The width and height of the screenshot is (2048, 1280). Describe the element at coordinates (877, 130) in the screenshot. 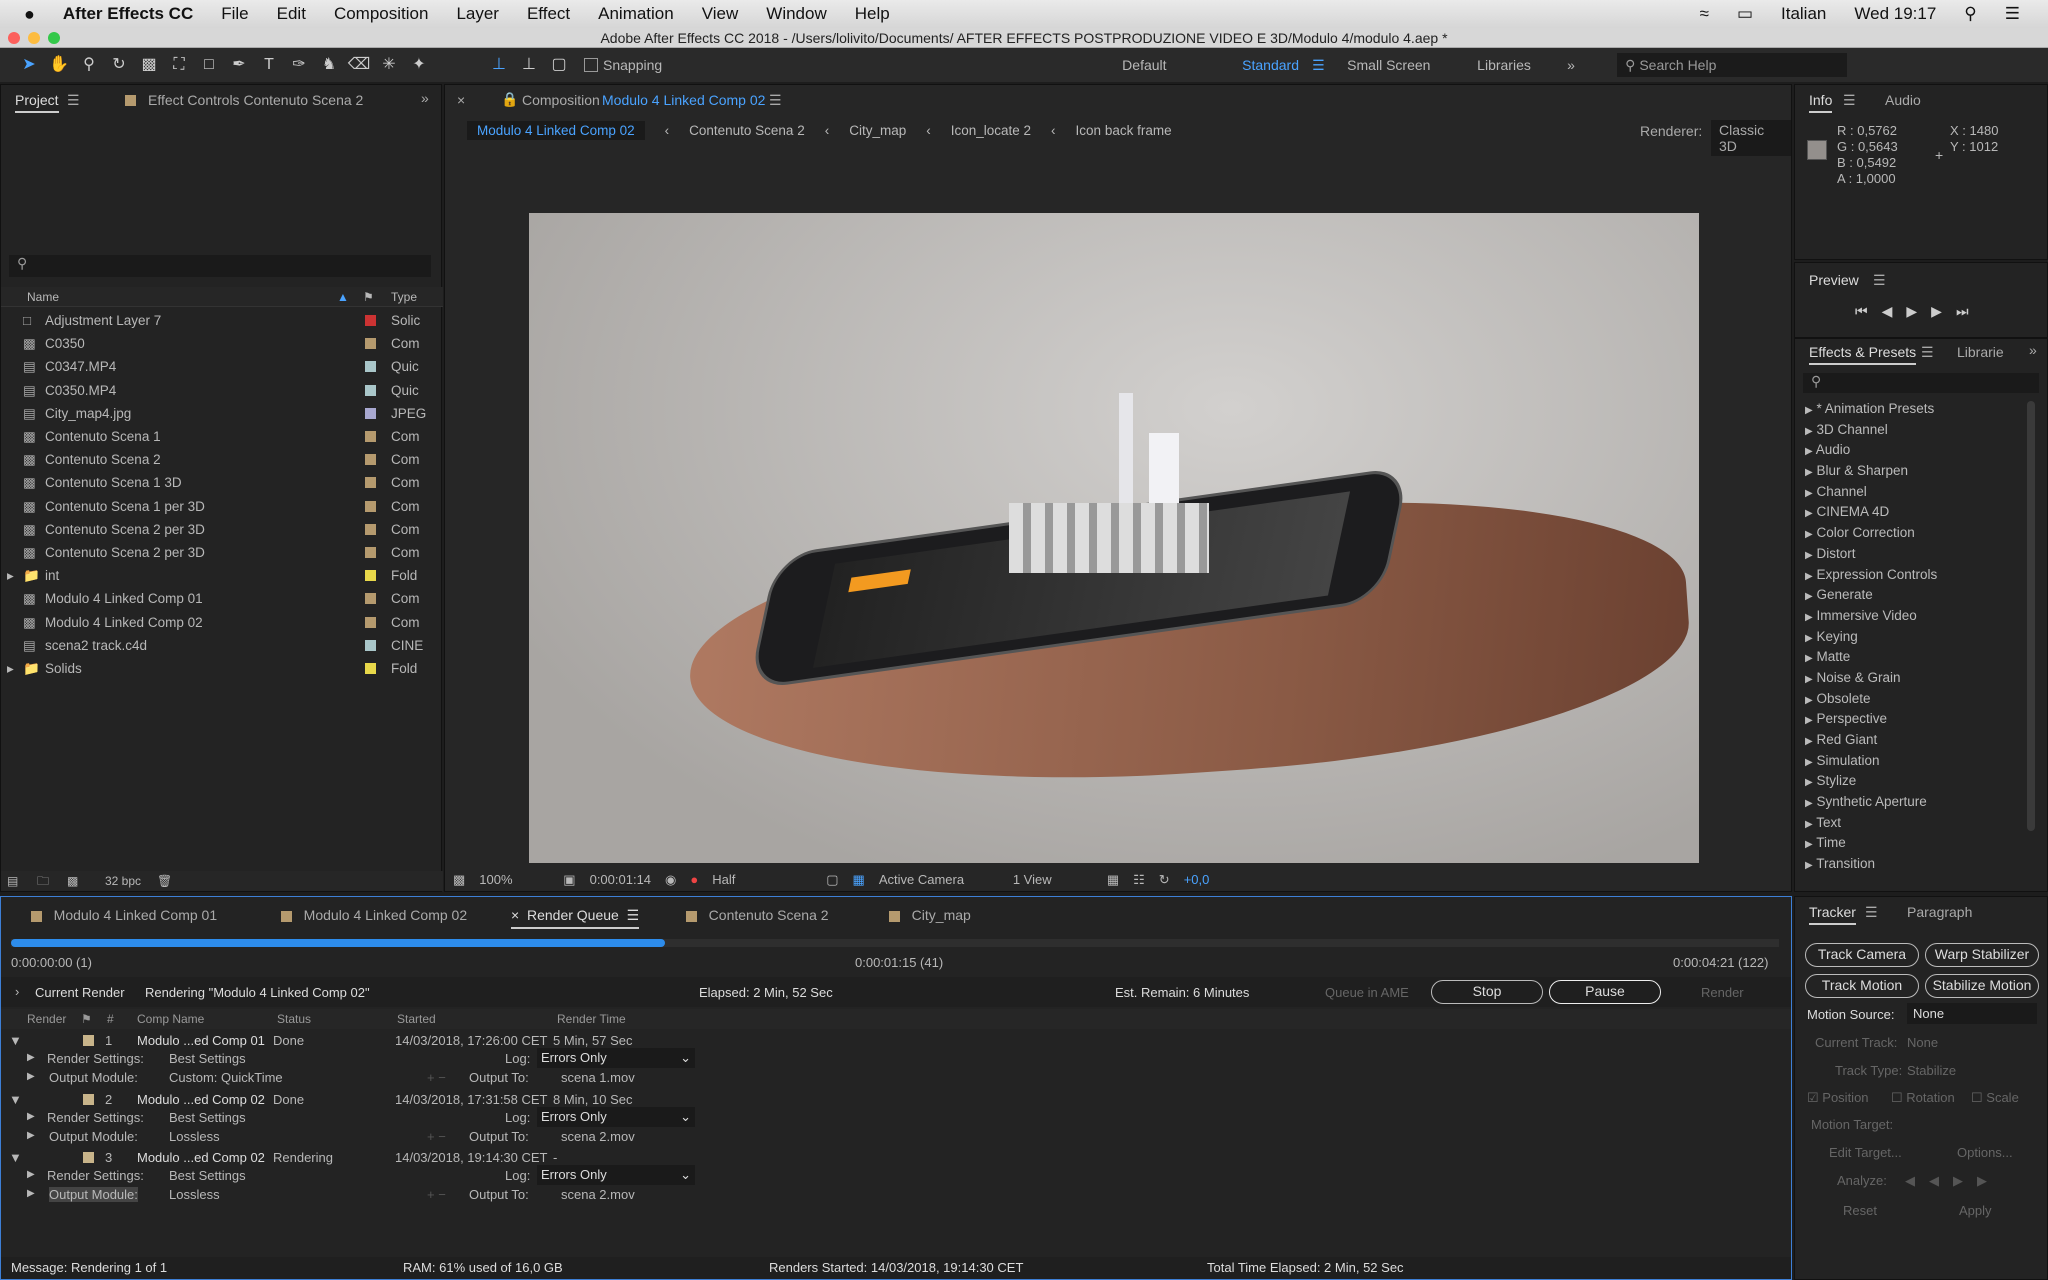

I see `breadcrumb-item: City_map` at that location.